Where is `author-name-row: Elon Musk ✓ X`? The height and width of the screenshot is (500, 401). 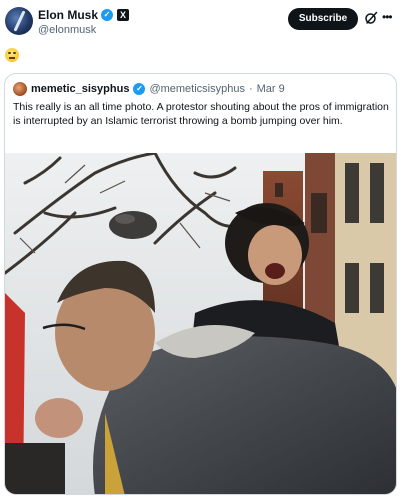 author-name-row: Elon Musk ✓ X is located at coordinates (84, 15).